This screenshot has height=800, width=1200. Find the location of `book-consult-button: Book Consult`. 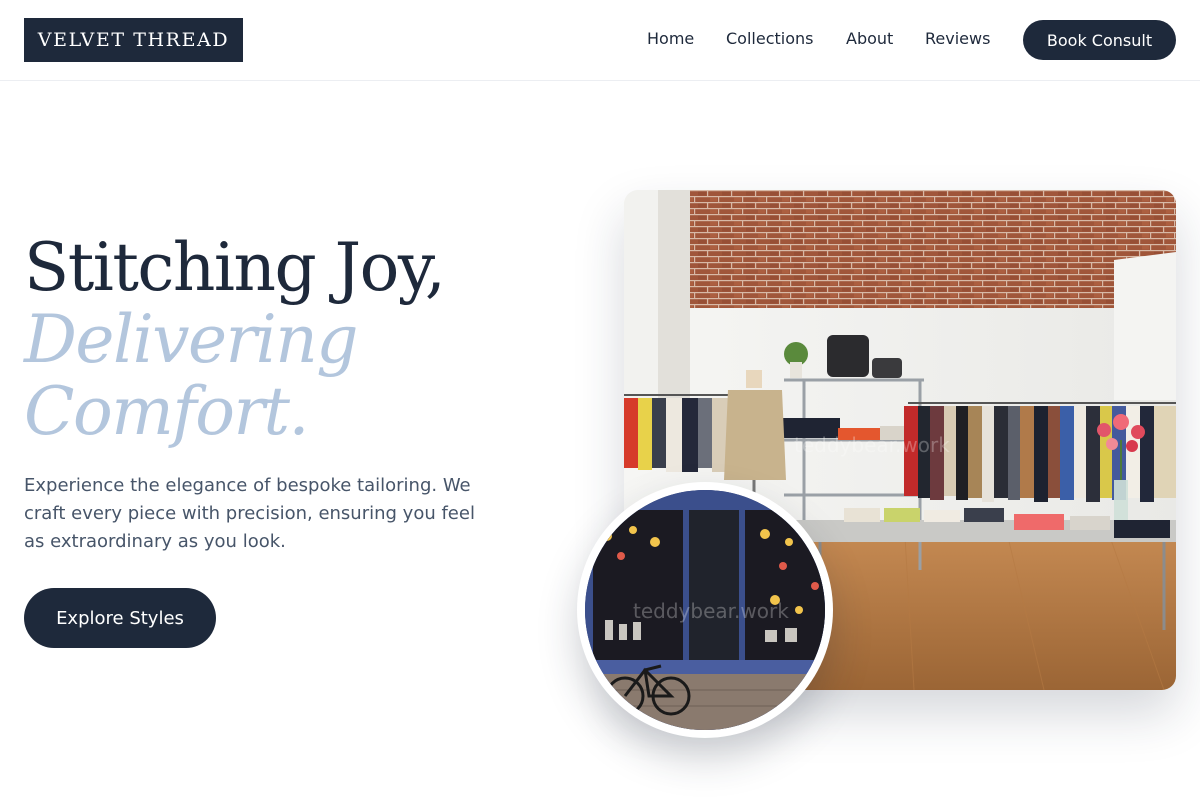

book-consult-button: Book Consult is located at coordinates (1099, 40).